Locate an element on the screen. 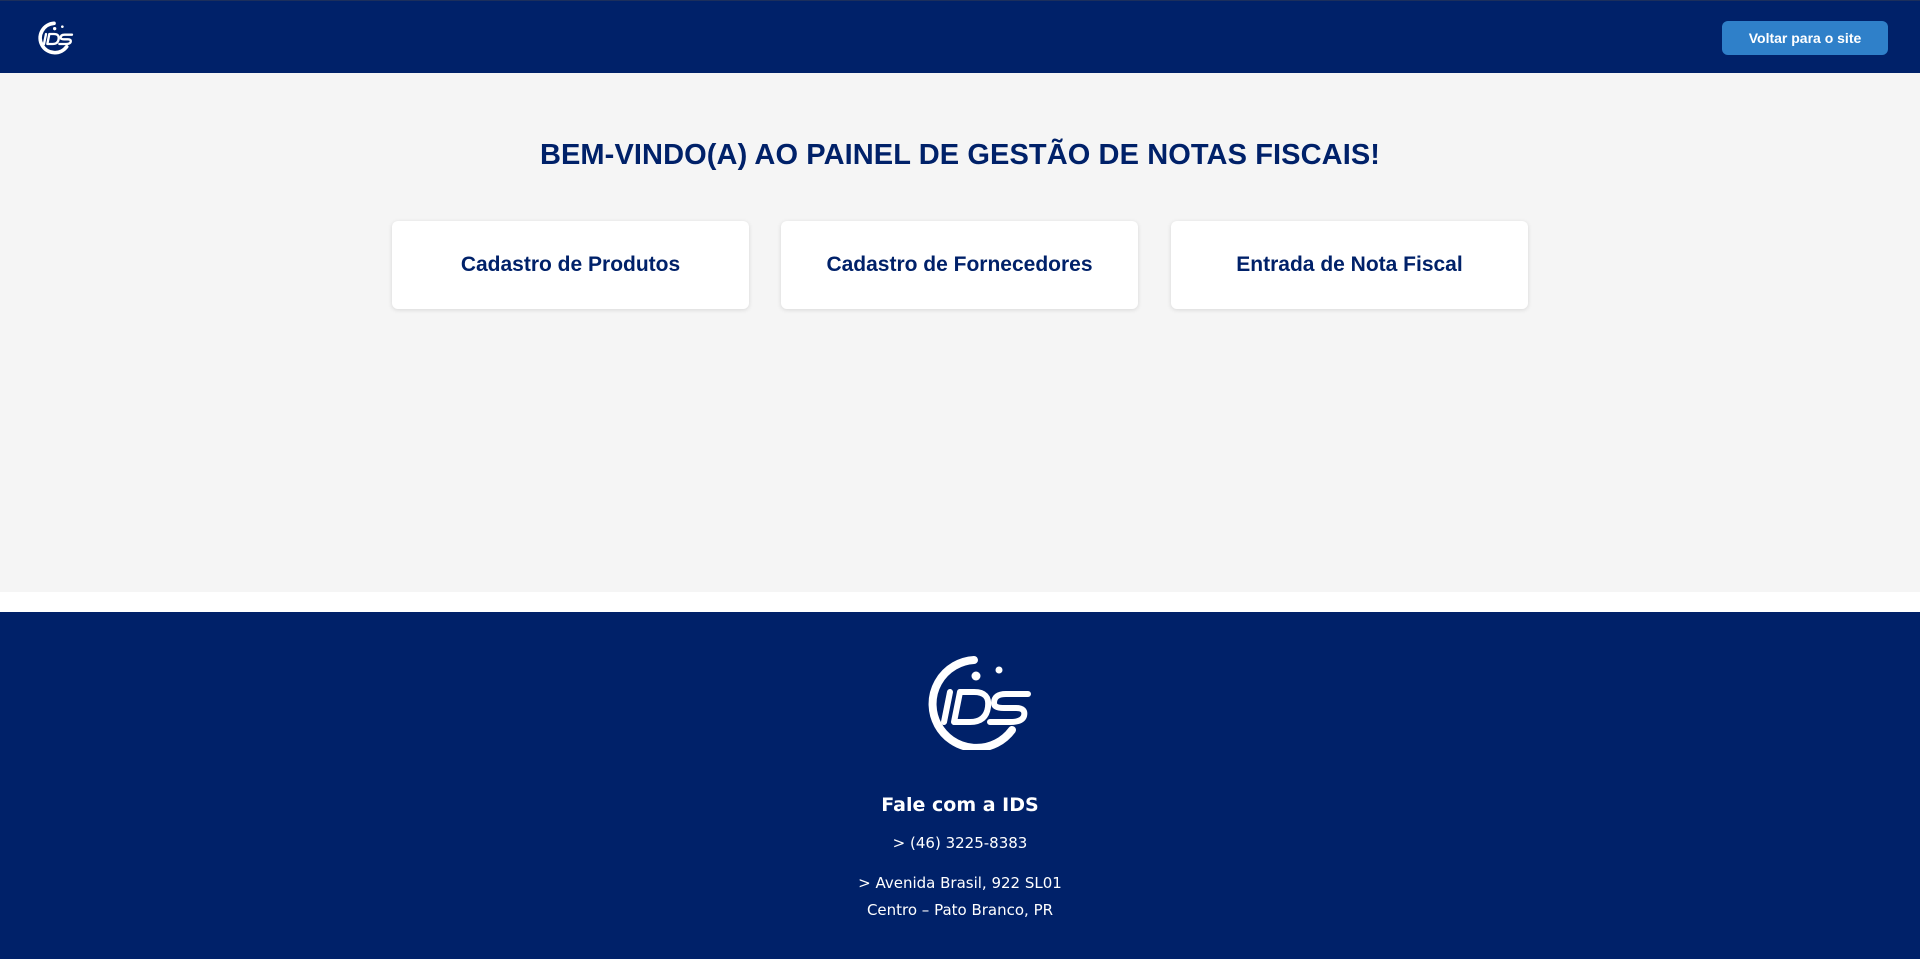  card-label: Cadastro de Produtos is located at coordinates (570, 264).